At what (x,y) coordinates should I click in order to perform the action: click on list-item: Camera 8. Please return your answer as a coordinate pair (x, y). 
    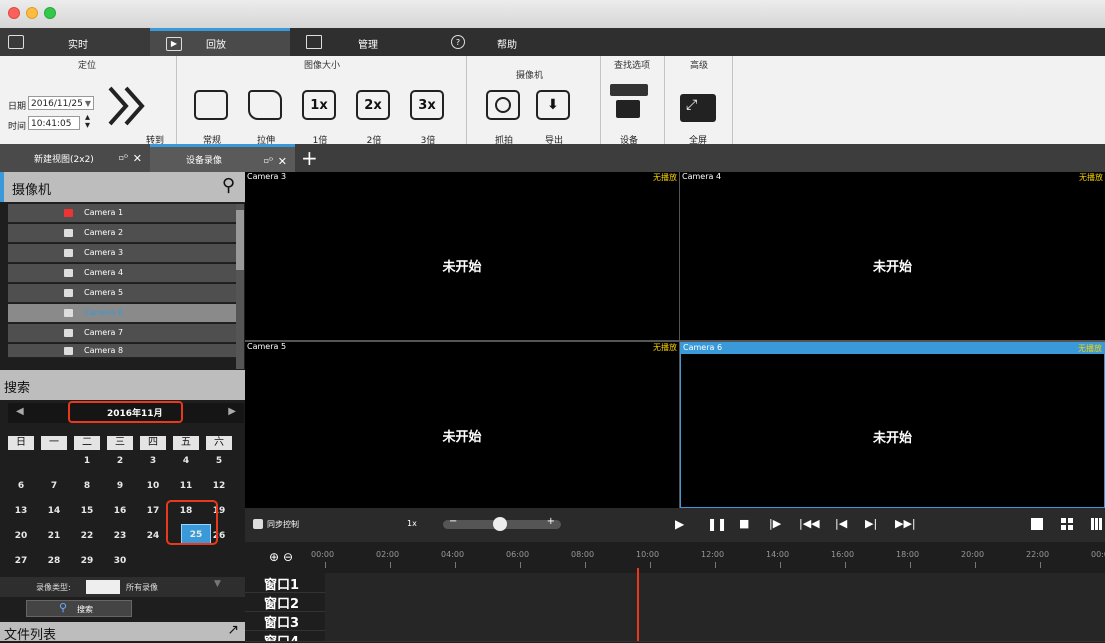
    Looking at the image, I should click on (122, 351).